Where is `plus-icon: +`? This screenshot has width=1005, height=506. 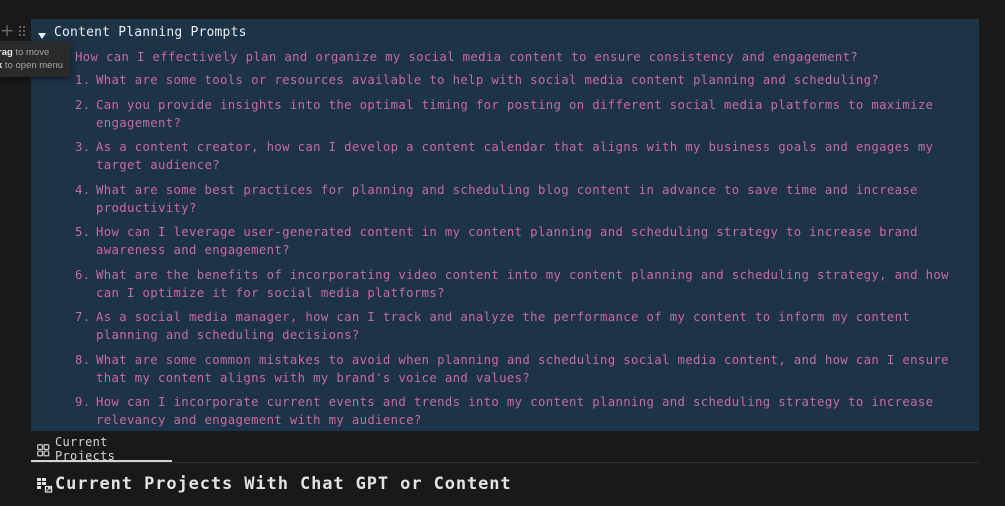
plus-icon: + is located at coordinates (7, 31).